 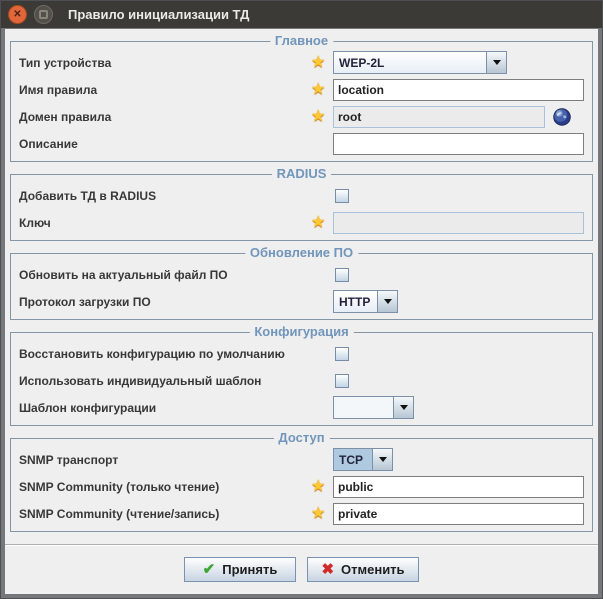 What do you see at coordinates (342, 380) in the screenshot?
I see `use-template-checkbox` at bounding box center [342, 380].